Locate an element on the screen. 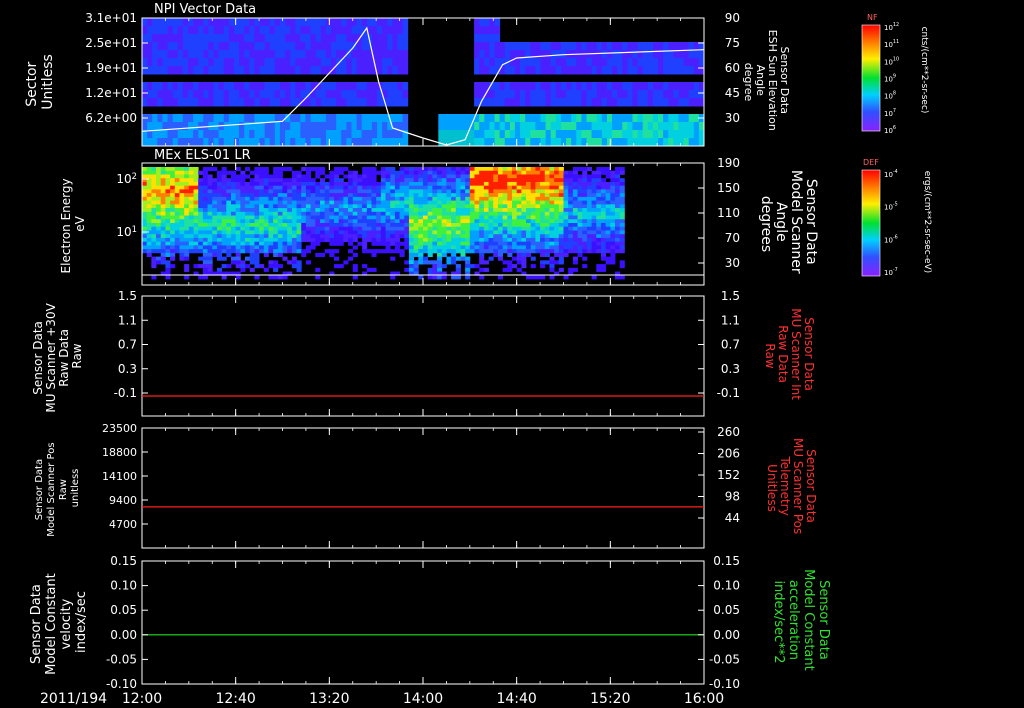 The height and width of the screenshot is (708, 1024). y-right-tick-label: 260 is located at coordinates (728, 432).